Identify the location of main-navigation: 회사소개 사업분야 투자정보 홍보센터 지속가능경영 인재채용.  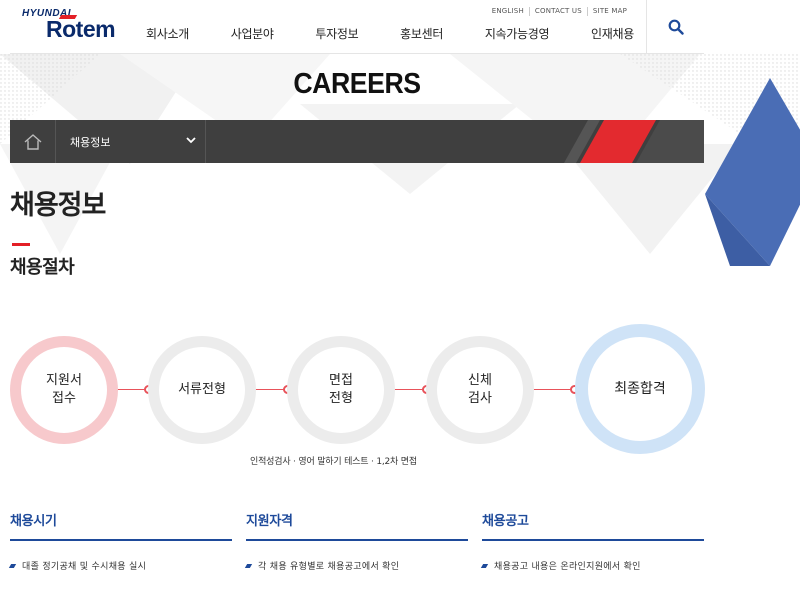
(390, 33).